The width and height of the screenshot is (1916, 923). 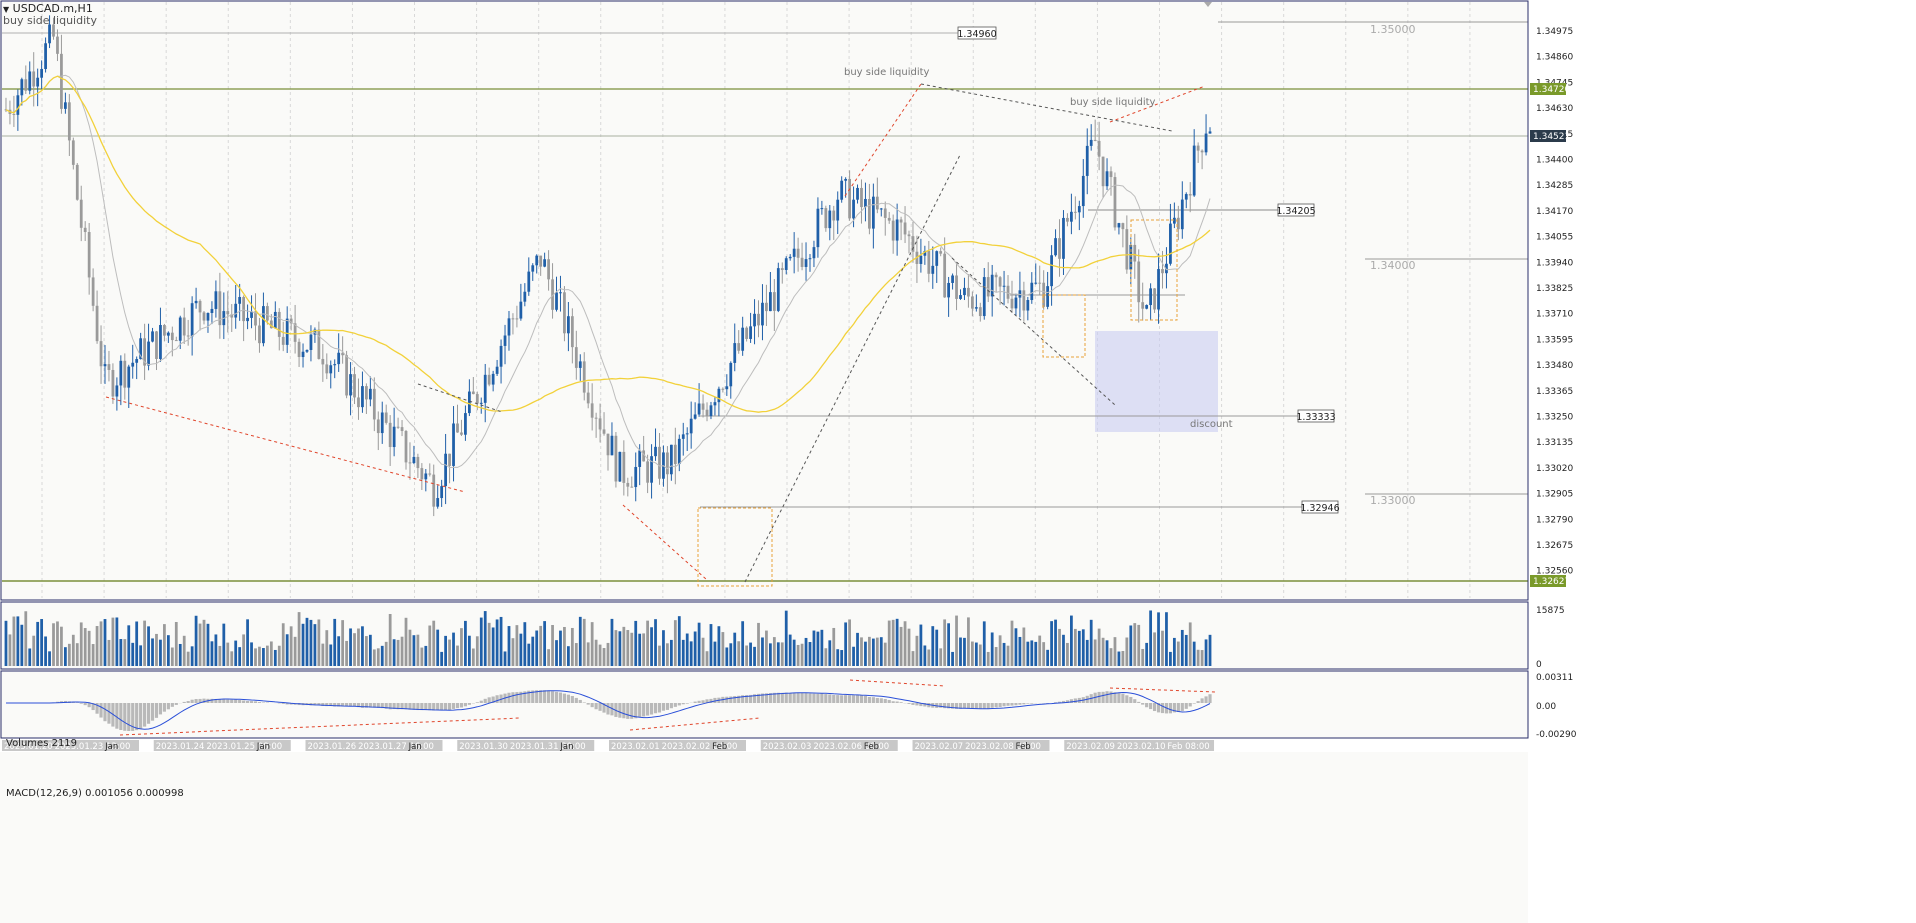 What do you see at coordinates (1188, 747) in the screenshot?
I see `time-tick: Feb 08:00` at bounding box center [1188, 747].